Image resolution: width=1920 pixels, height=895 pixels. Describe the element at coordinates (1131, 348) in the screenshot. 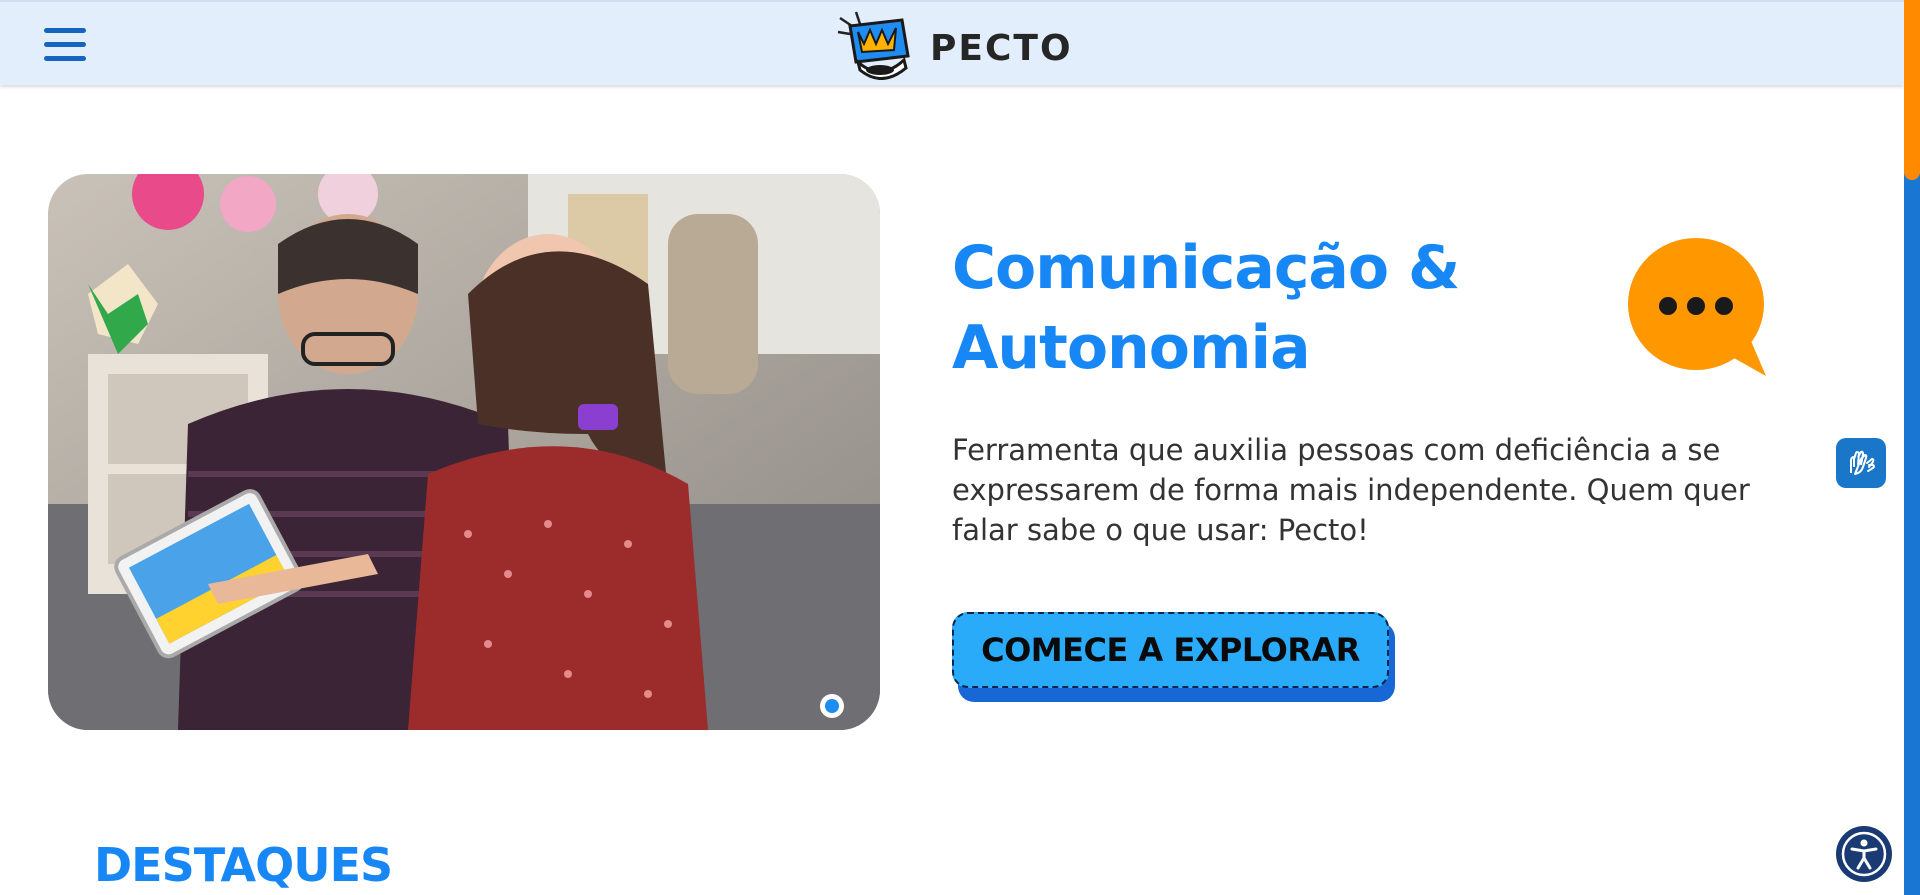

I see `hero-title-line-2: Autonomia` at that location.